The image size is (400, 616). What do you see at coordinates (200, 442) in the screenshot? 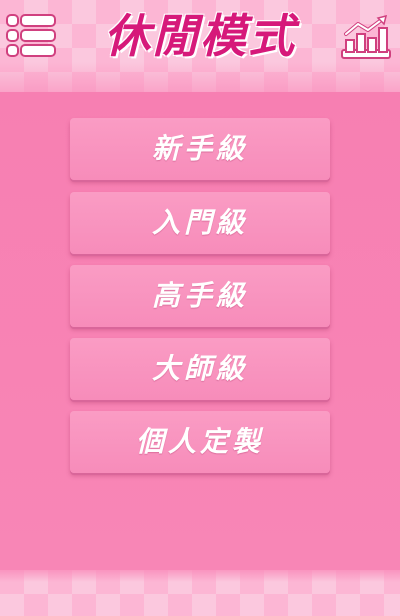
I see `level-button-custom: 個人定製` at bounding box center [200, 442].